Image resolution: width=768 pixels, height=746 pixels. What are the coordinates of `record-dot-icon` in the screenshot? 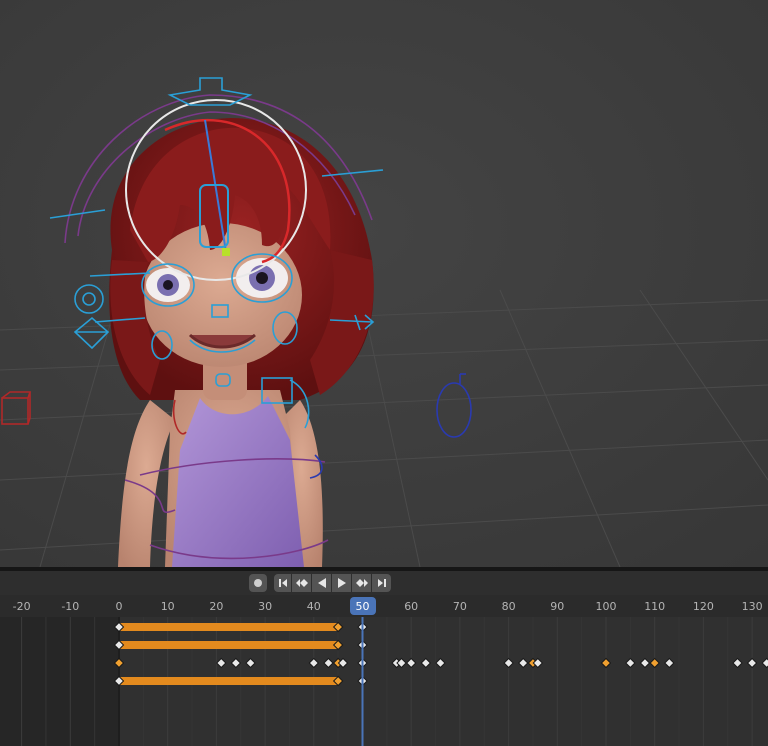 It's located at (258, 583).